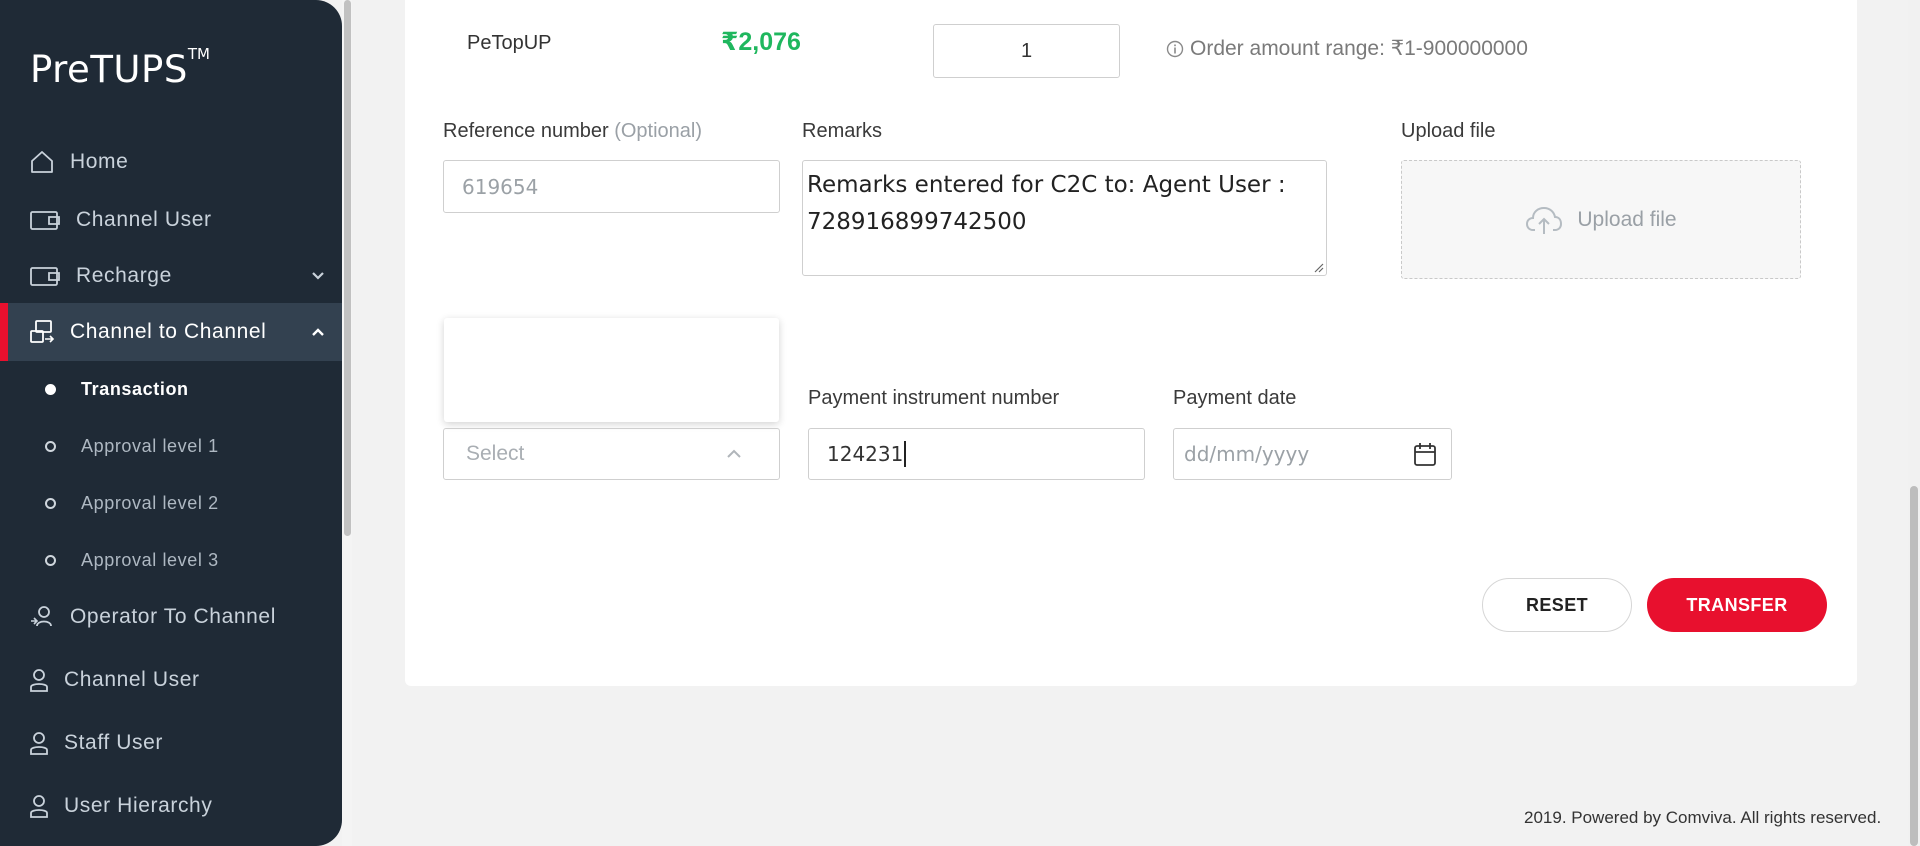 The image size is (1920, 846). What do you see at coordinates (976, 454) in the screenshot?
I see `payment-instrument-number-input: 124231` at bounding box center [976, 454].